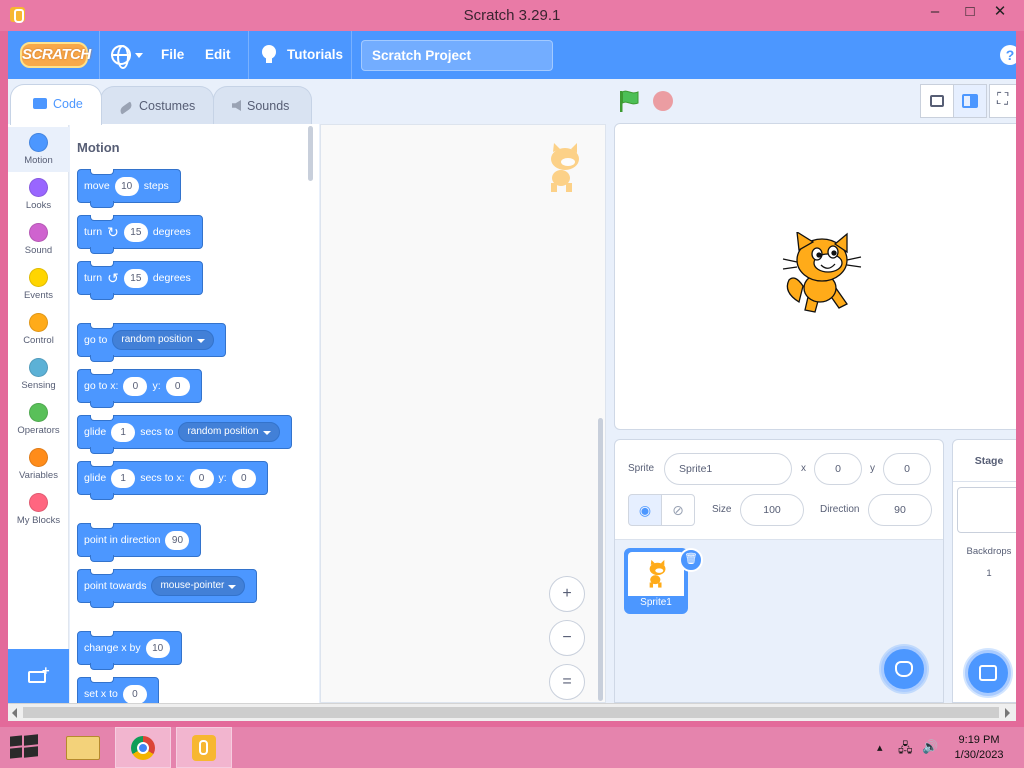  I want to click on category-variables: Variables, so click(38, 464).